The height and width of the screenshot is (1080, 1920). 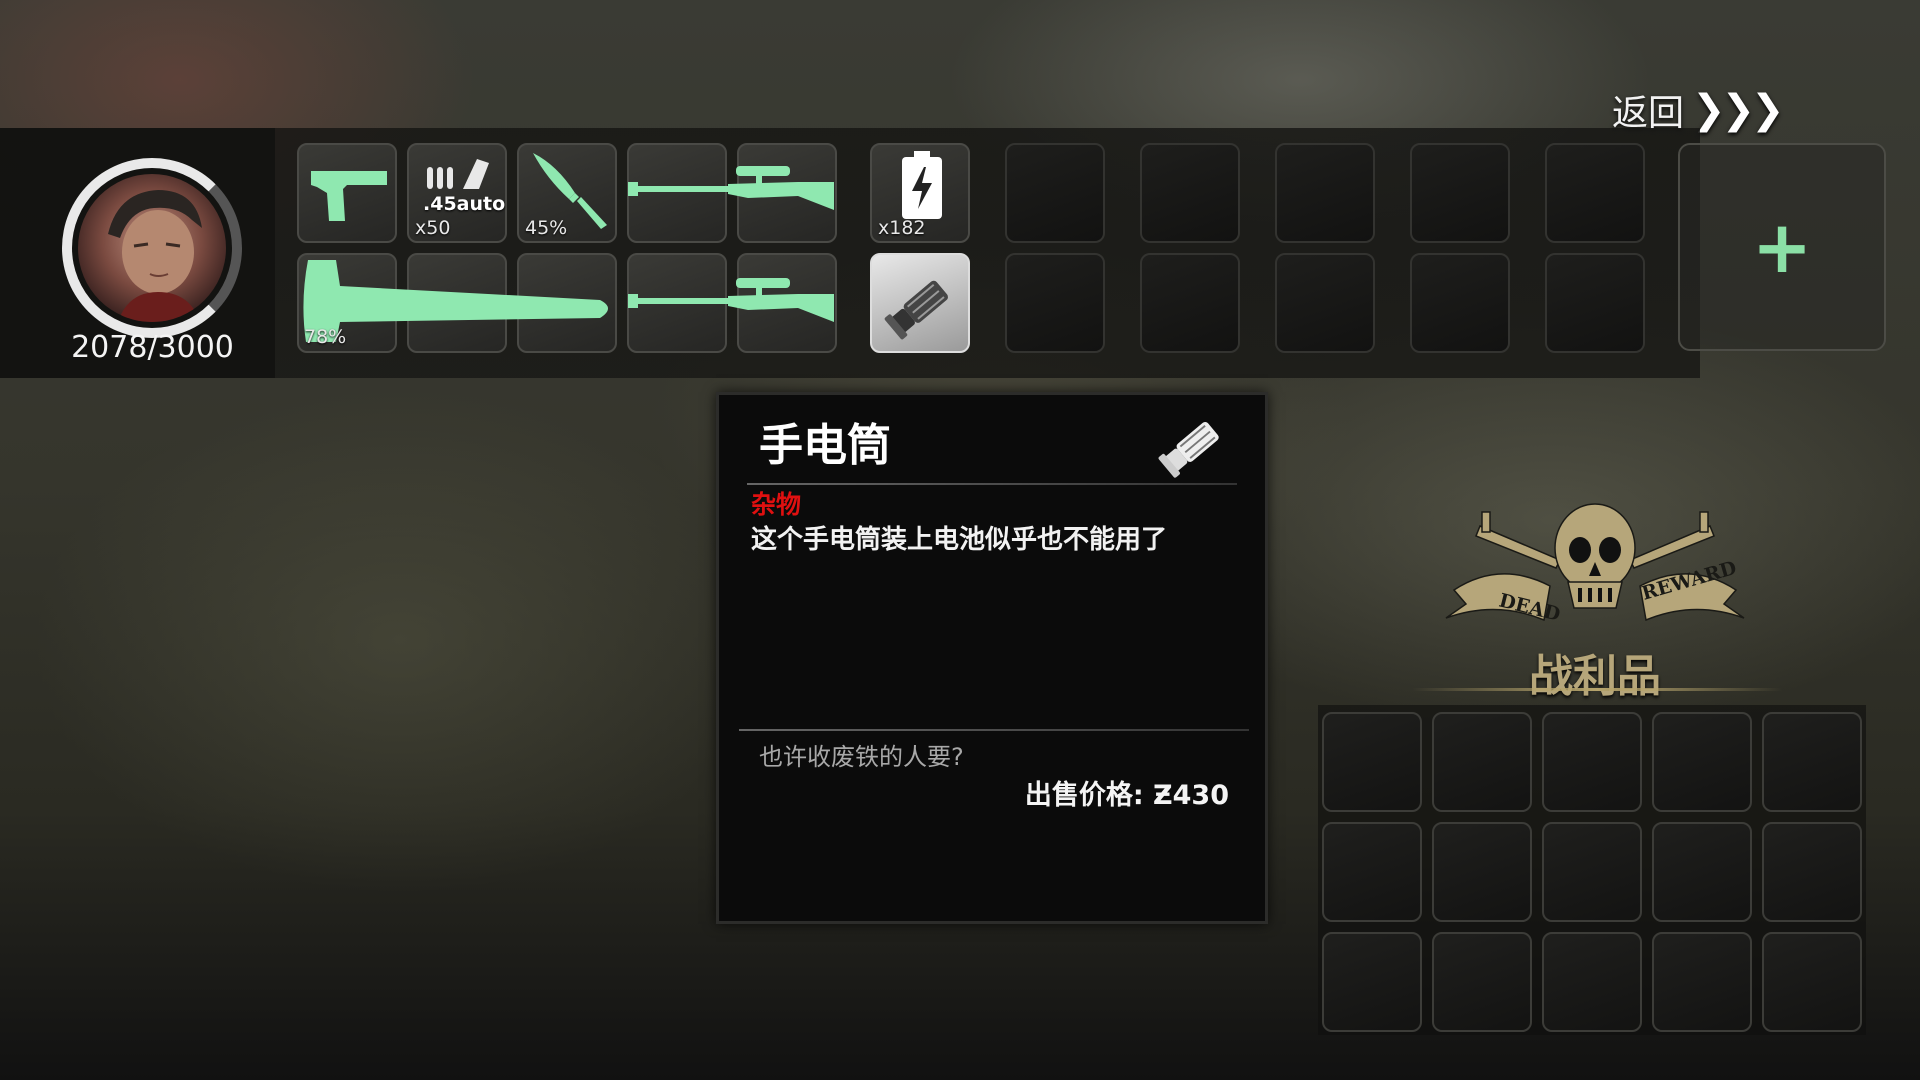 I want to click on inventory-slot-pistol, so click(x=347, y=193).